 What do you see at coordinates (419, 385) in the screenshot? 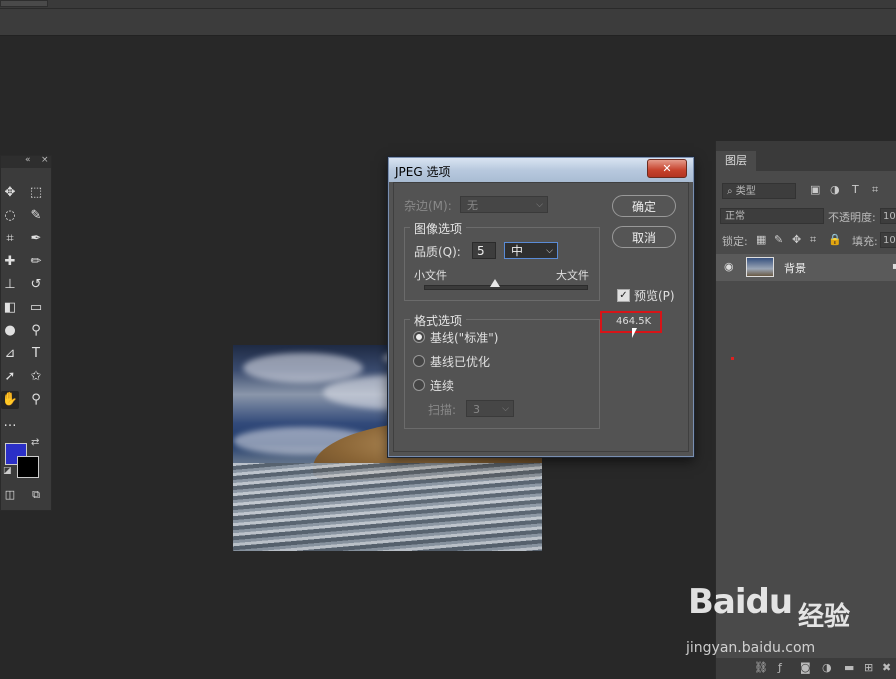
I see `progressive-radio` at bounding box center [419, 385].